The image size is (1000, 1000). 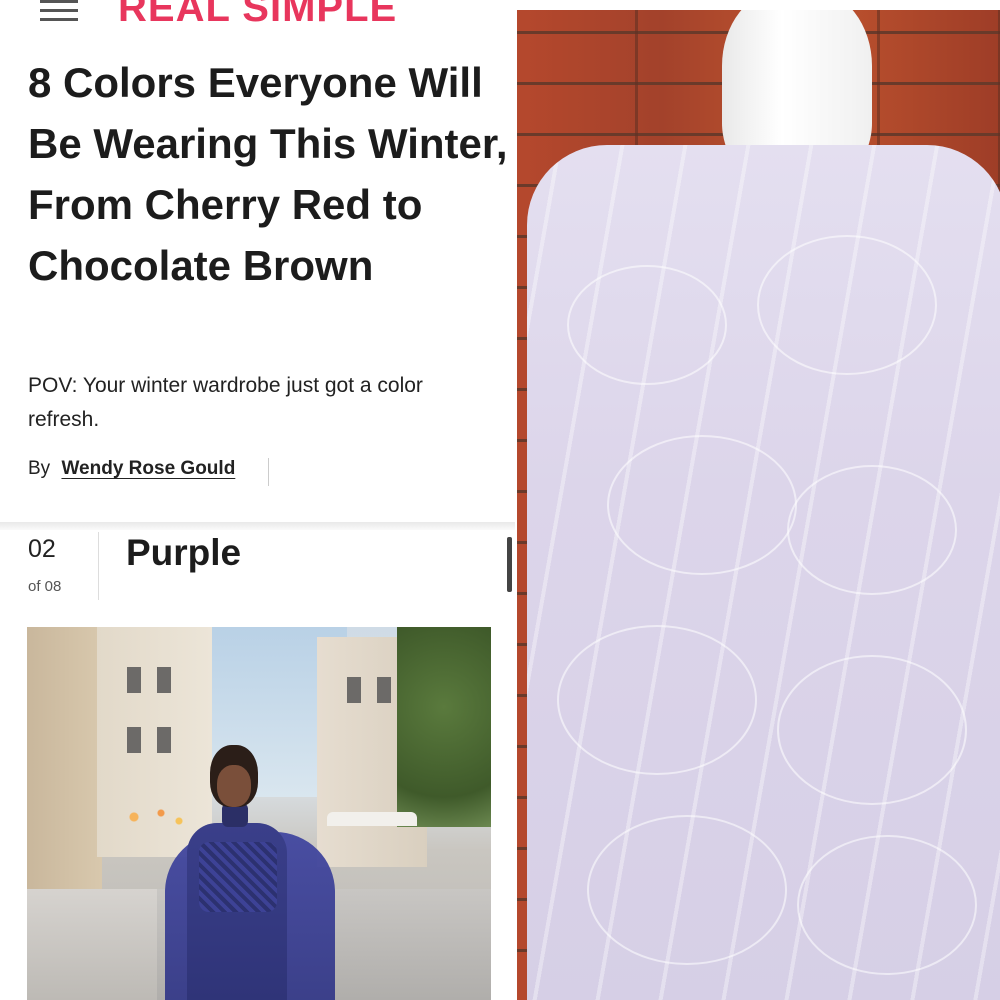 I want to click on slide-total: of 08, so click(x=45, y=586).